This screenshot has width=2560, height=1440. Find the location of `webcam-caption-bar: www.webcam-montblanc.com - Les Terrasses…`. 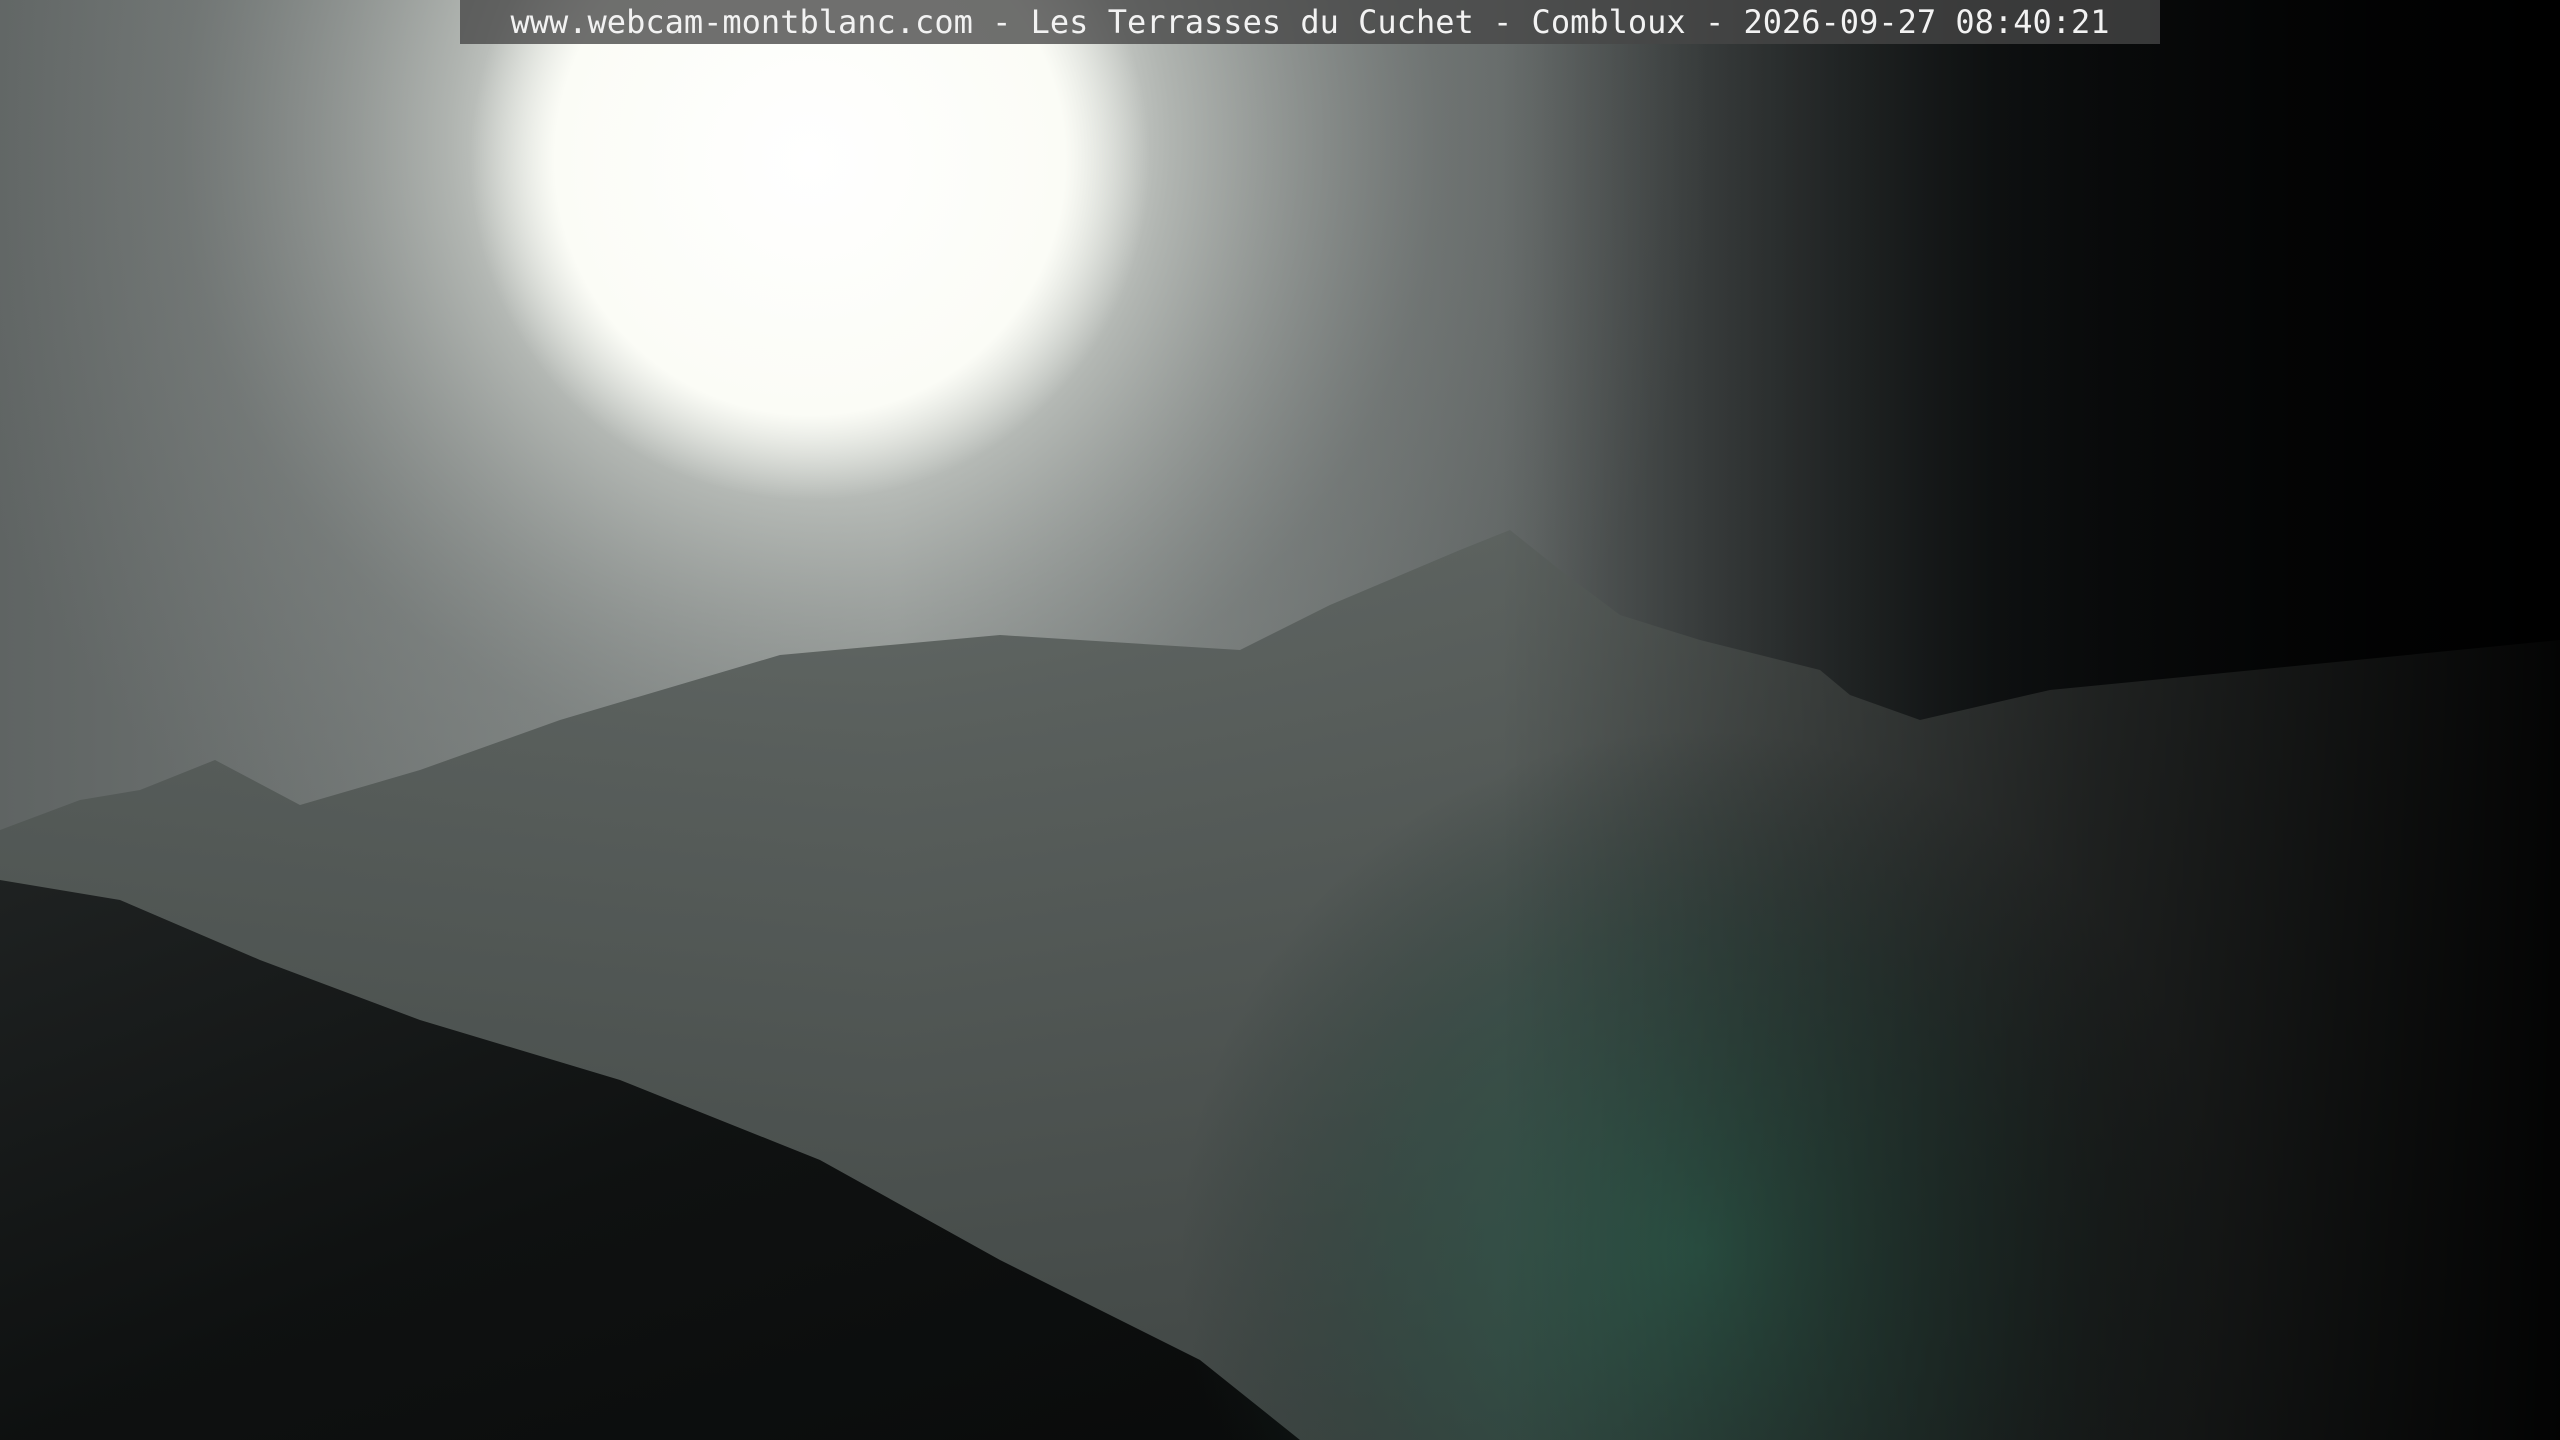

webcam-caption-bar: www.webcam-montblanc.com - Les Terrasses… is located at coordinates (1310, 22).